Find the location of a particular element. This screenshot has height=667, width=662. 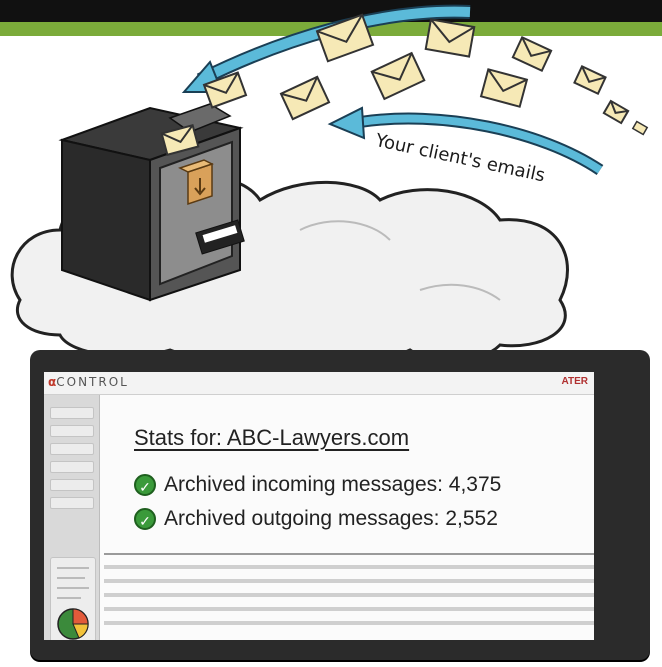

sidebar-widget is located at coordinates (73, 598).